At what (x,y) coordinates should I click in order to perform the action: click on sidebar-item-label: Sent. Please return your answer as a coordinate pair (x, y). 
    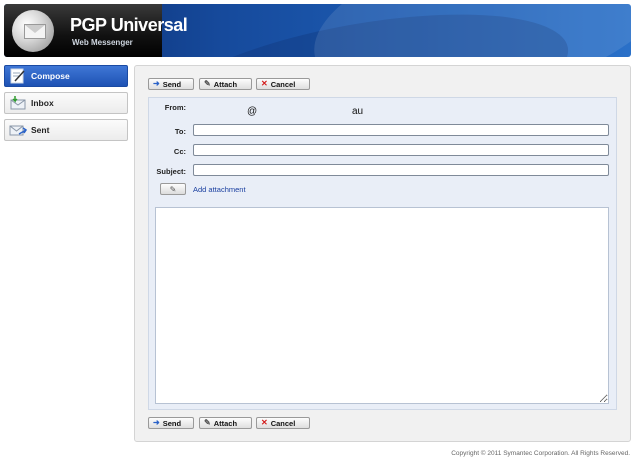
    Looking at the image, I should click on (40, 130).